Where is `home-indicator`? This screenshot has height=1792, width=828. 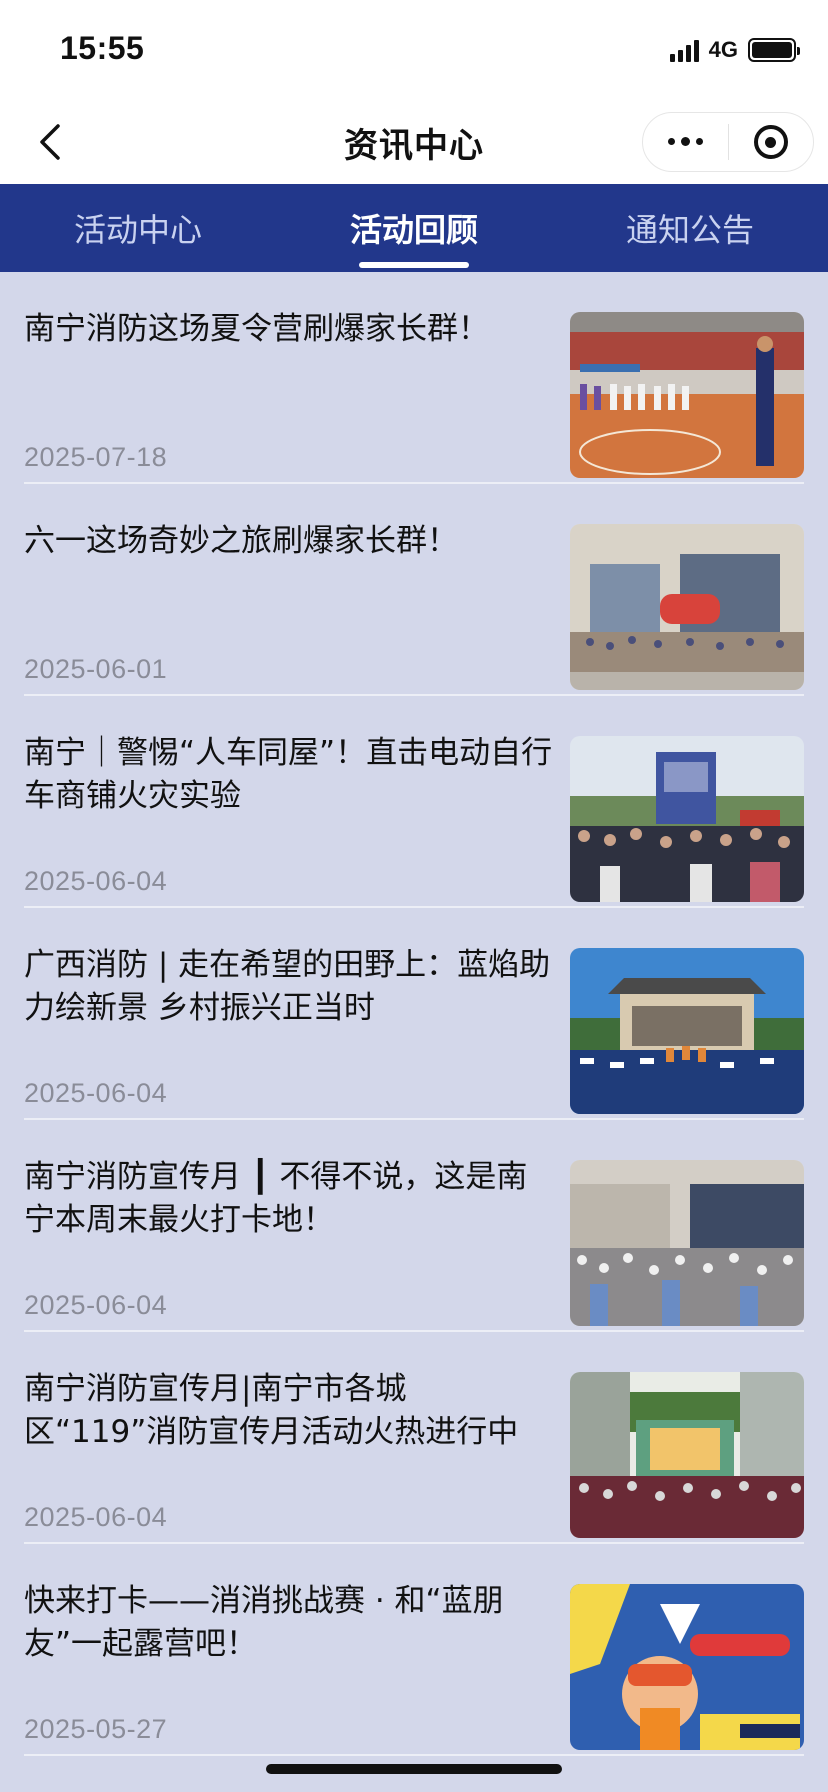 home-indicator is located at coordinates (414, 1769).